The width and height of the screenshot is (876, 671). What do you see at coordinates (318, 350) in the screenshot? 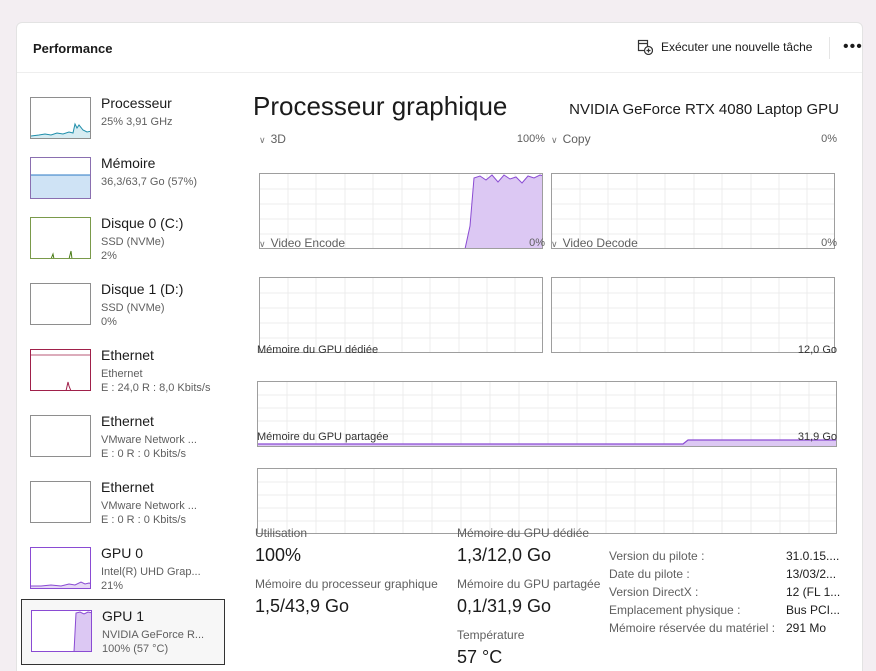
I see `dedicated-memory-graph-label: Mémoire du GPU dédiée` at bounding box center [318, 350].